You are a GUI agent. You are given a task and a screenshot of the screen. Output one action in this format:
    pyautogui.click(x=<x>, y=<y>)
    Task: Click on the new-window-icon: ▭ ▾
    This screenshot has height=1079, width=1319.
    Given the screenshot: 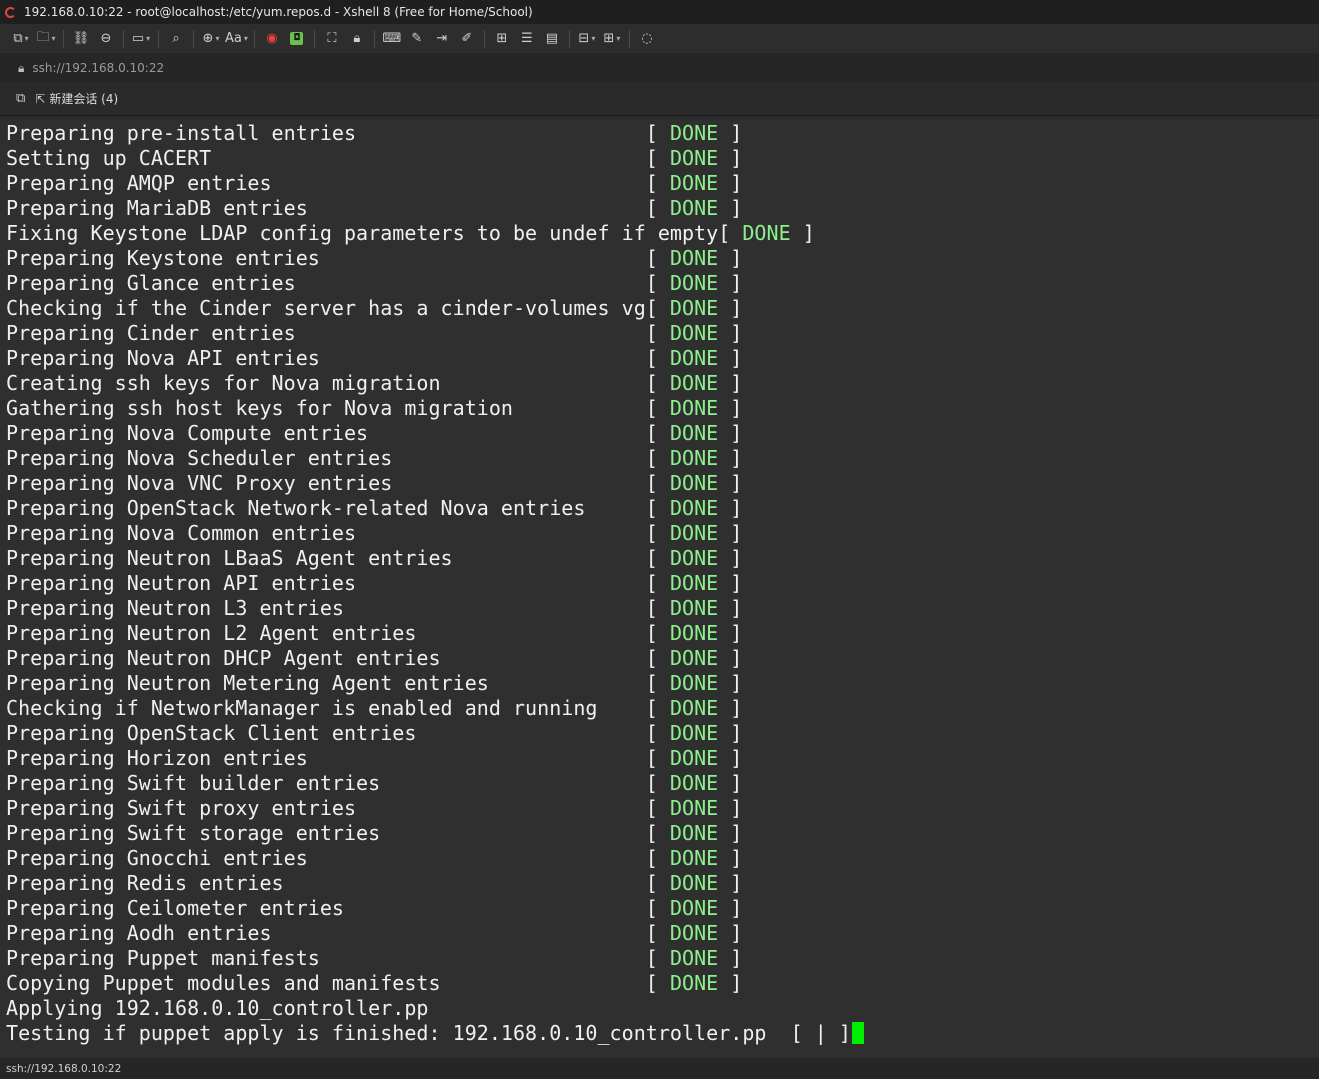 What is the action you would take?
    pyautogui.click(x=141, y=39)
    